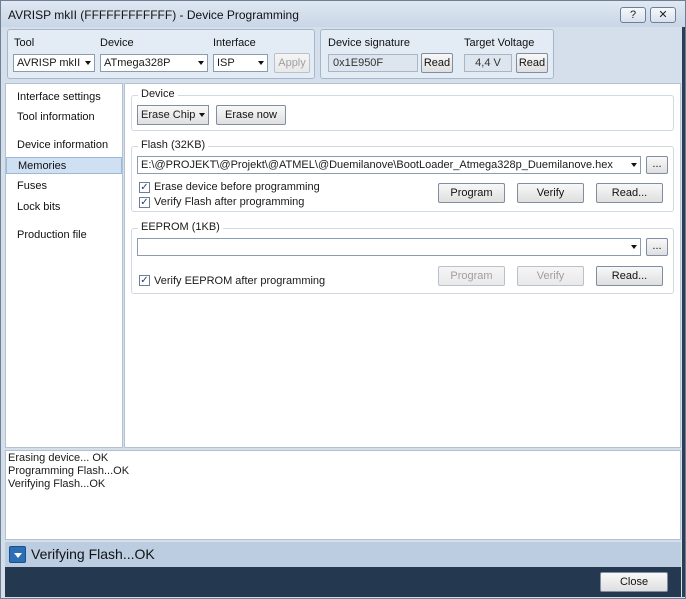 The width and height of the screenshot is (686, 599). What do you see at coordinates (634, 582) in the screenshot?
I see `close-button: Close` at bounding box center [634, 582].